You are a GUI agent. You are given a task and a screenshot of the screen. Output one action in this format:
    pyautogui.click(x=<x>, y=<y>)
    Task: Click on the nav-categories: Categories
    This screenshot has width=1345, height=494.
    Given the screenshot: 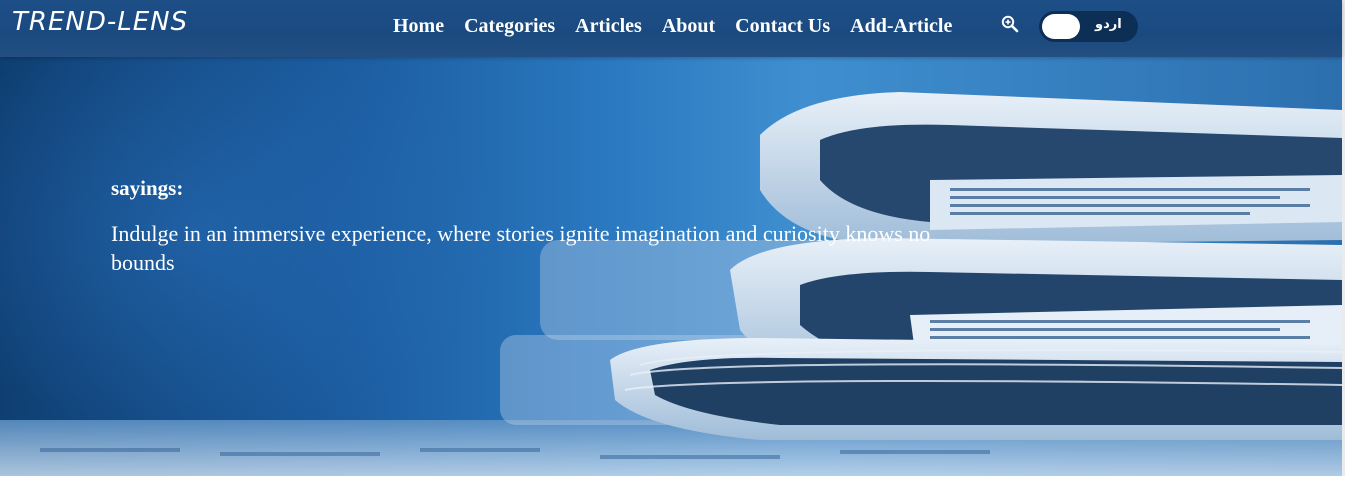 What is the action you would take?
    pyautogui.click(x=509, y=26)
    